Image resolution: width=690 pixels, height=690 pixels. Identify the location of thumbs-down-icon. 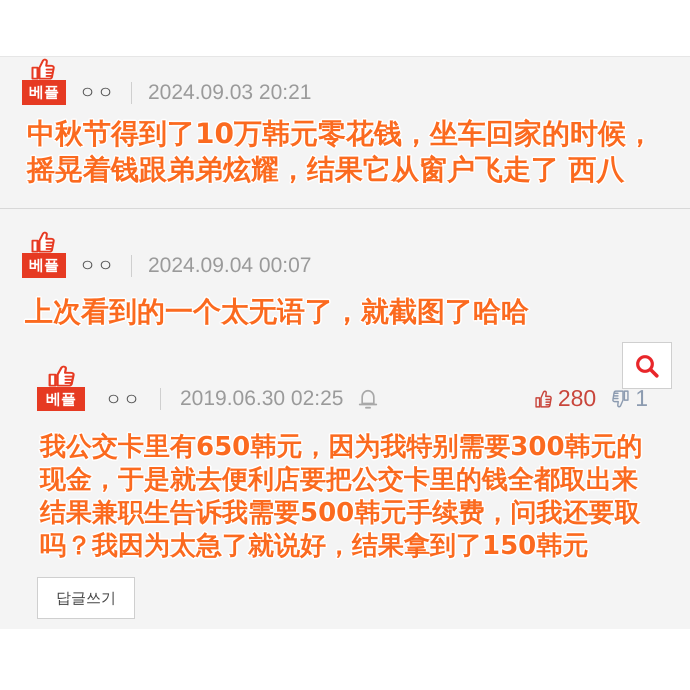
(621, 399).